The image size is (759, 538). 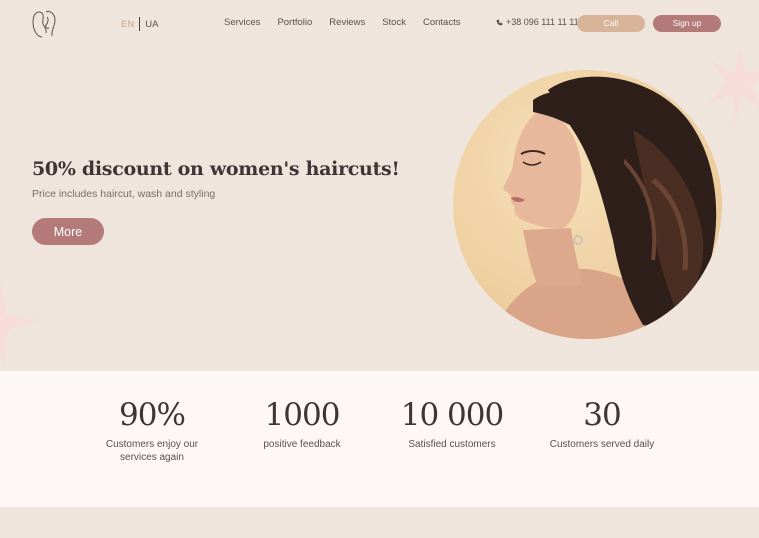 What do you see at coordinates (151, 24) in the screenshot?
I see `lang-ua: UA` at bounding box center [151, 24].